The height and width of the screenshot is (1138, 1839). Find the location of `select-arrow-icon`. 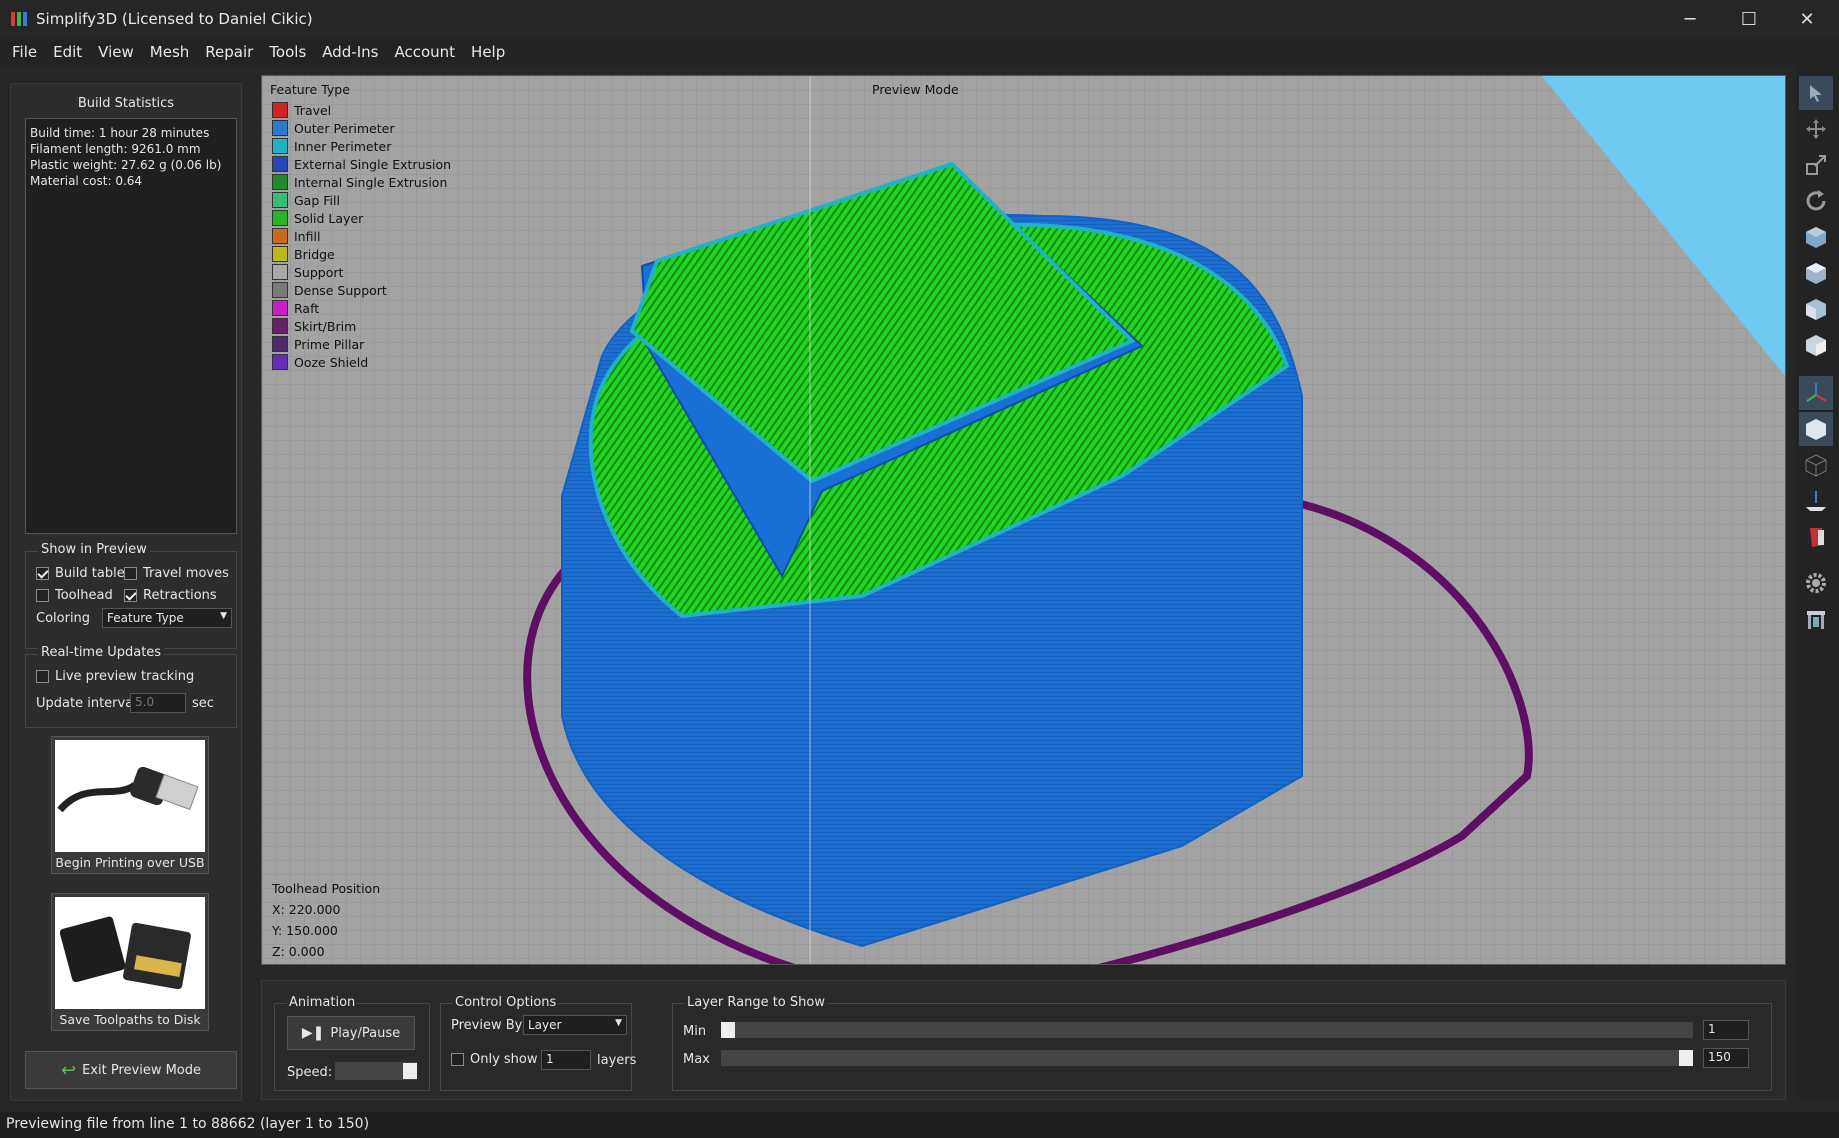

select-arrow-icon is located at coordinates (1816, 93).